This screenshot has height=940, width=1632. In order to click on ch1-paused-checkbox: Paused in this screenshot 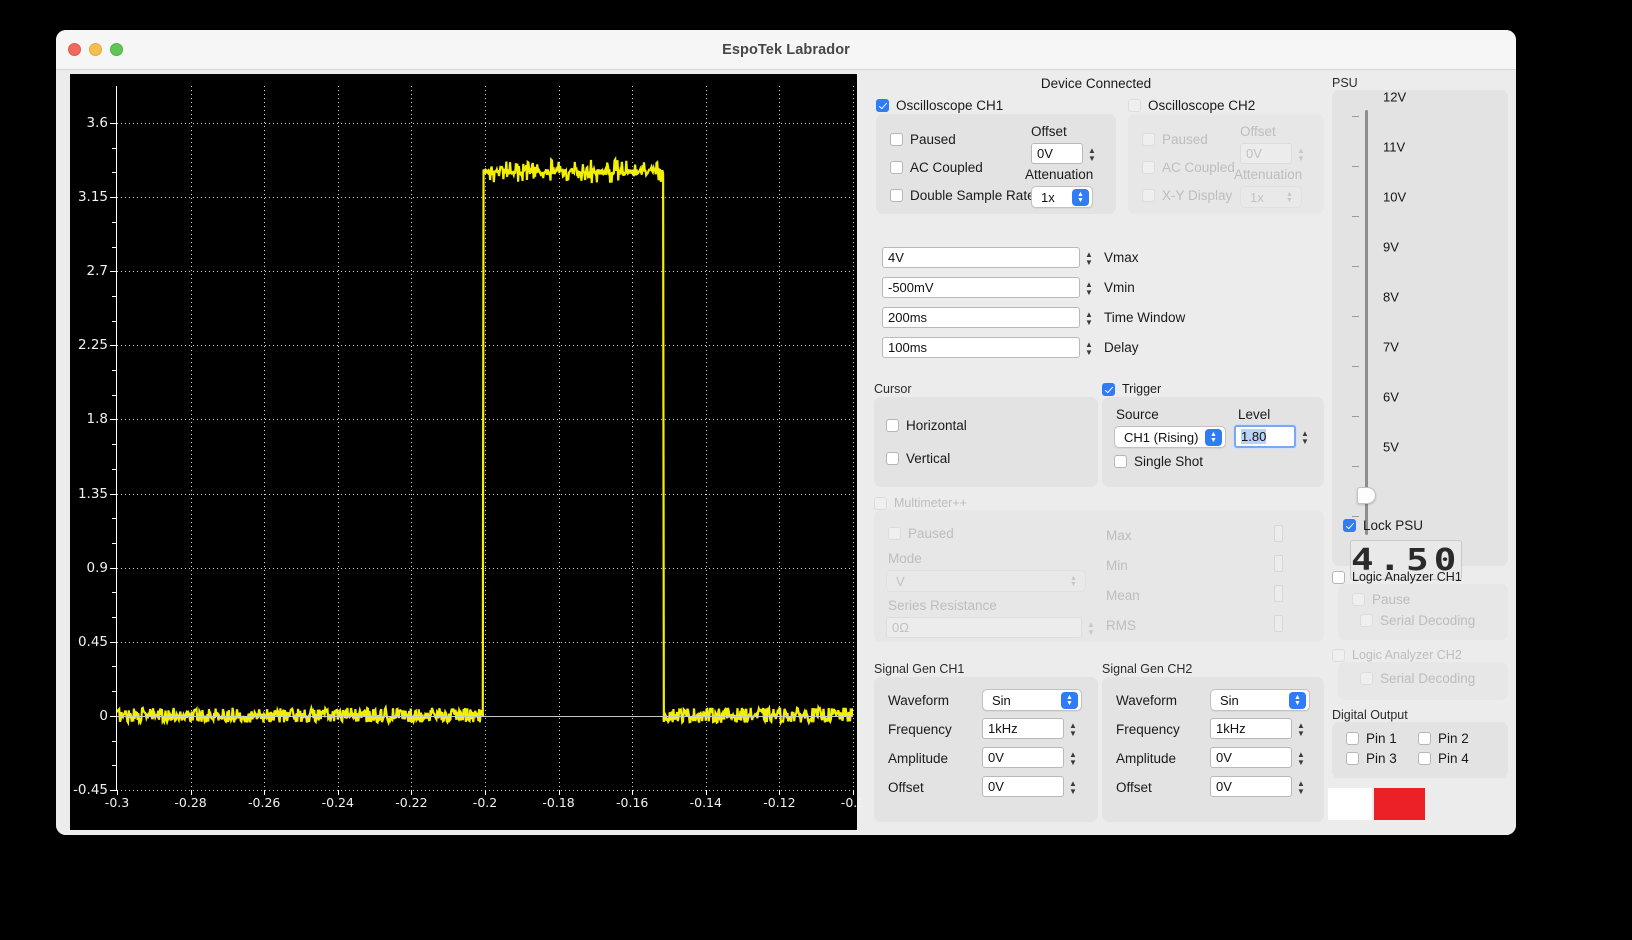, I will do `click(923, 139)`.